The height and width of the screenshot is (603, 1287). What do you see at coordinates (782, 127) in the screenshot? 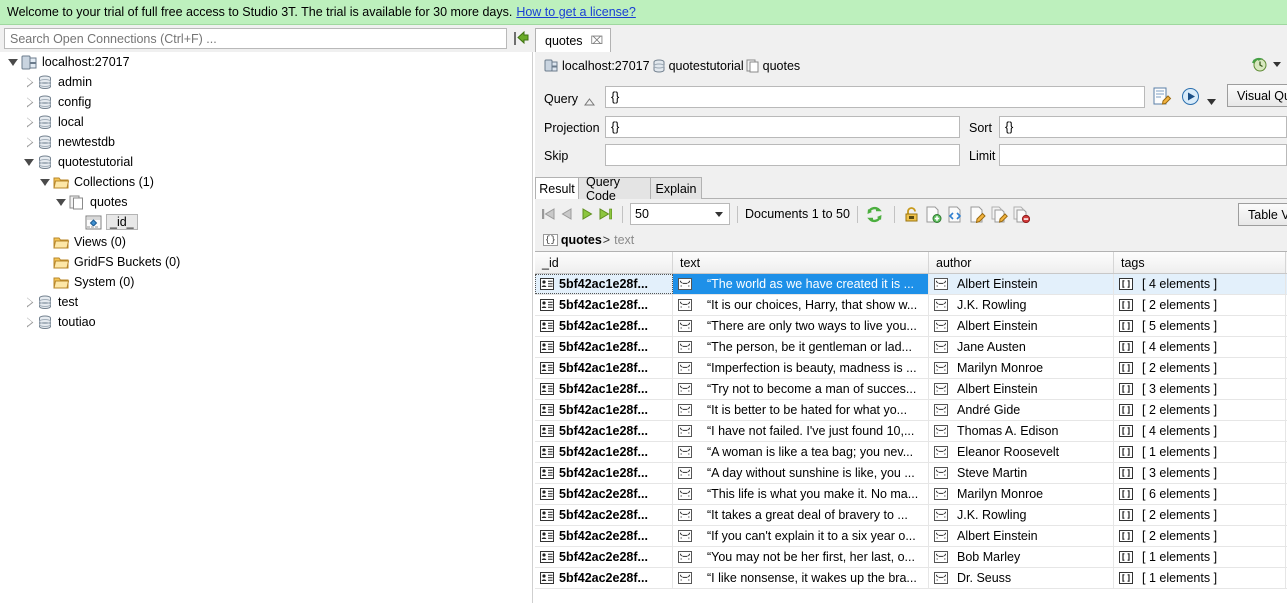
I see `projection-input` at bounding box center [782, 127].